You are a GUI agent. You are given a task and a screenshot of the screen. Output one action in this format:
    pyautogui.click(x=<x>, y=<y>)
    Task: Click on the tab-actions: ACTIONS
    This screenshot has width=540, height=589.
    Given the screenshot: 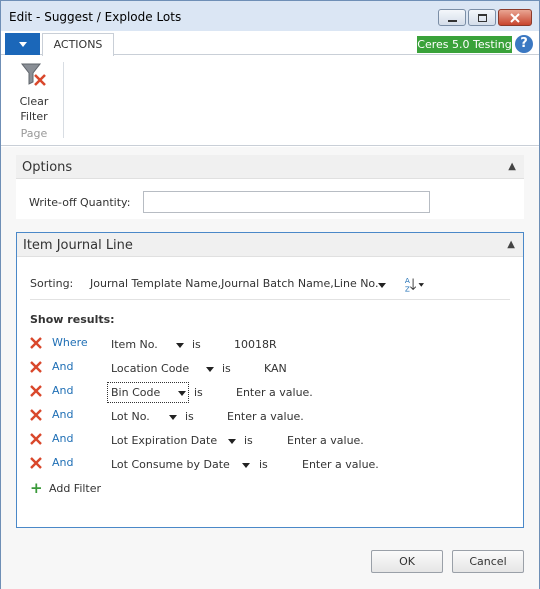 What is the action you would take?
    pyautogui.click(x=78, y=44)
    